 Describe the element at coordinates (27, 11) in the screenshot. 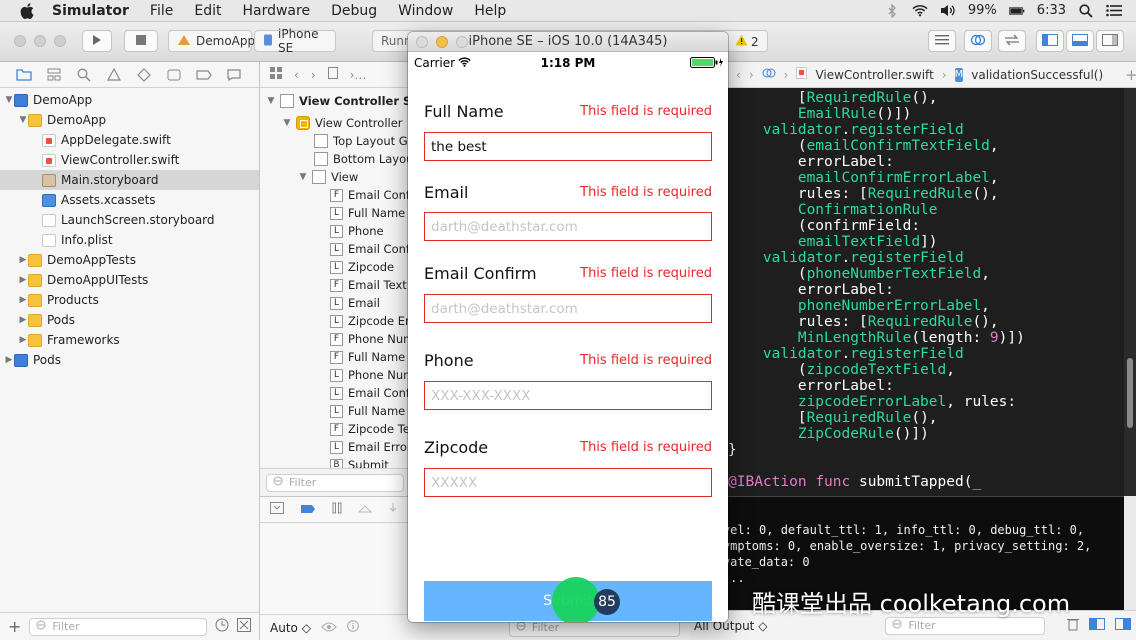

I see `apple-menu-icon` at that location.